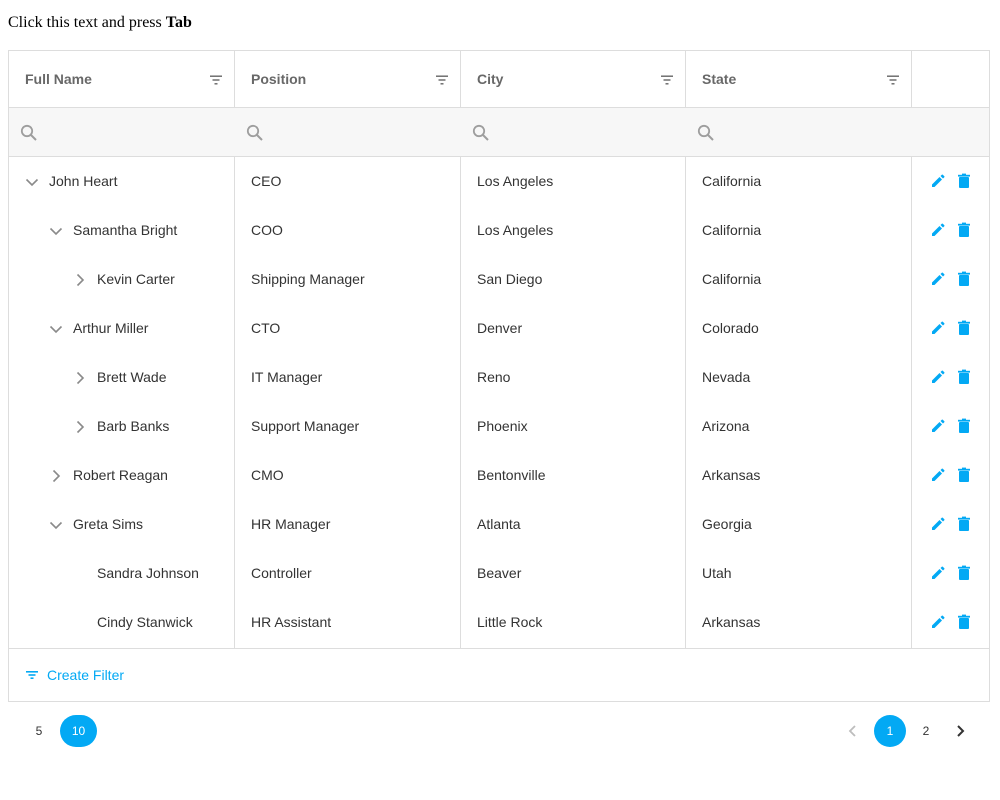 The image size is (1000, 800). What do you see at coordinates (510, 279) in the screenshot?
I see `cell-city: San Diego` at bounding box center [510, 279].